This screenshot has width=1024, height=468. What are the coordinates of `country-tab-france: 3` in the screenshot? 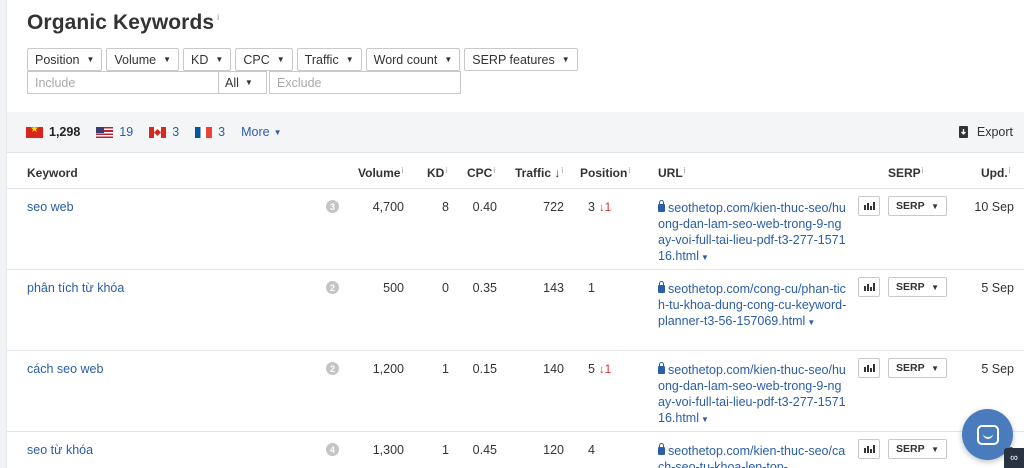 It's located at (210, 132).